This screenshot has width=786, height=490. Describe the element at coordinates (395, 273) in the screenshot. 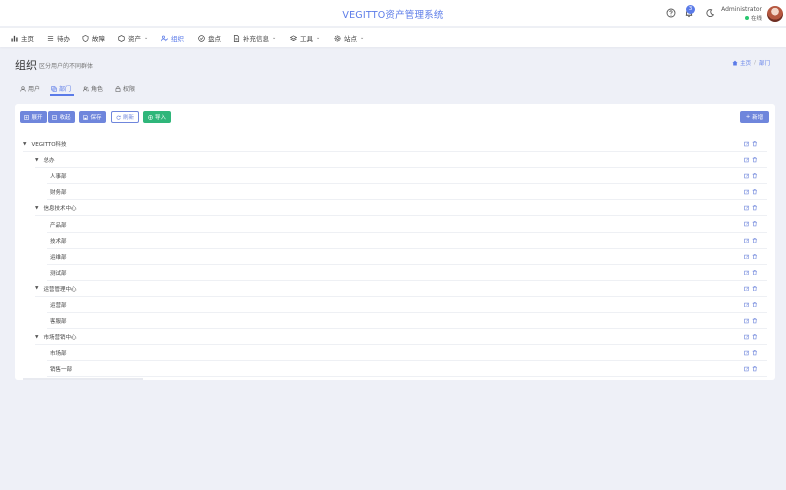

I see `tree-row: 测试部` at that location.